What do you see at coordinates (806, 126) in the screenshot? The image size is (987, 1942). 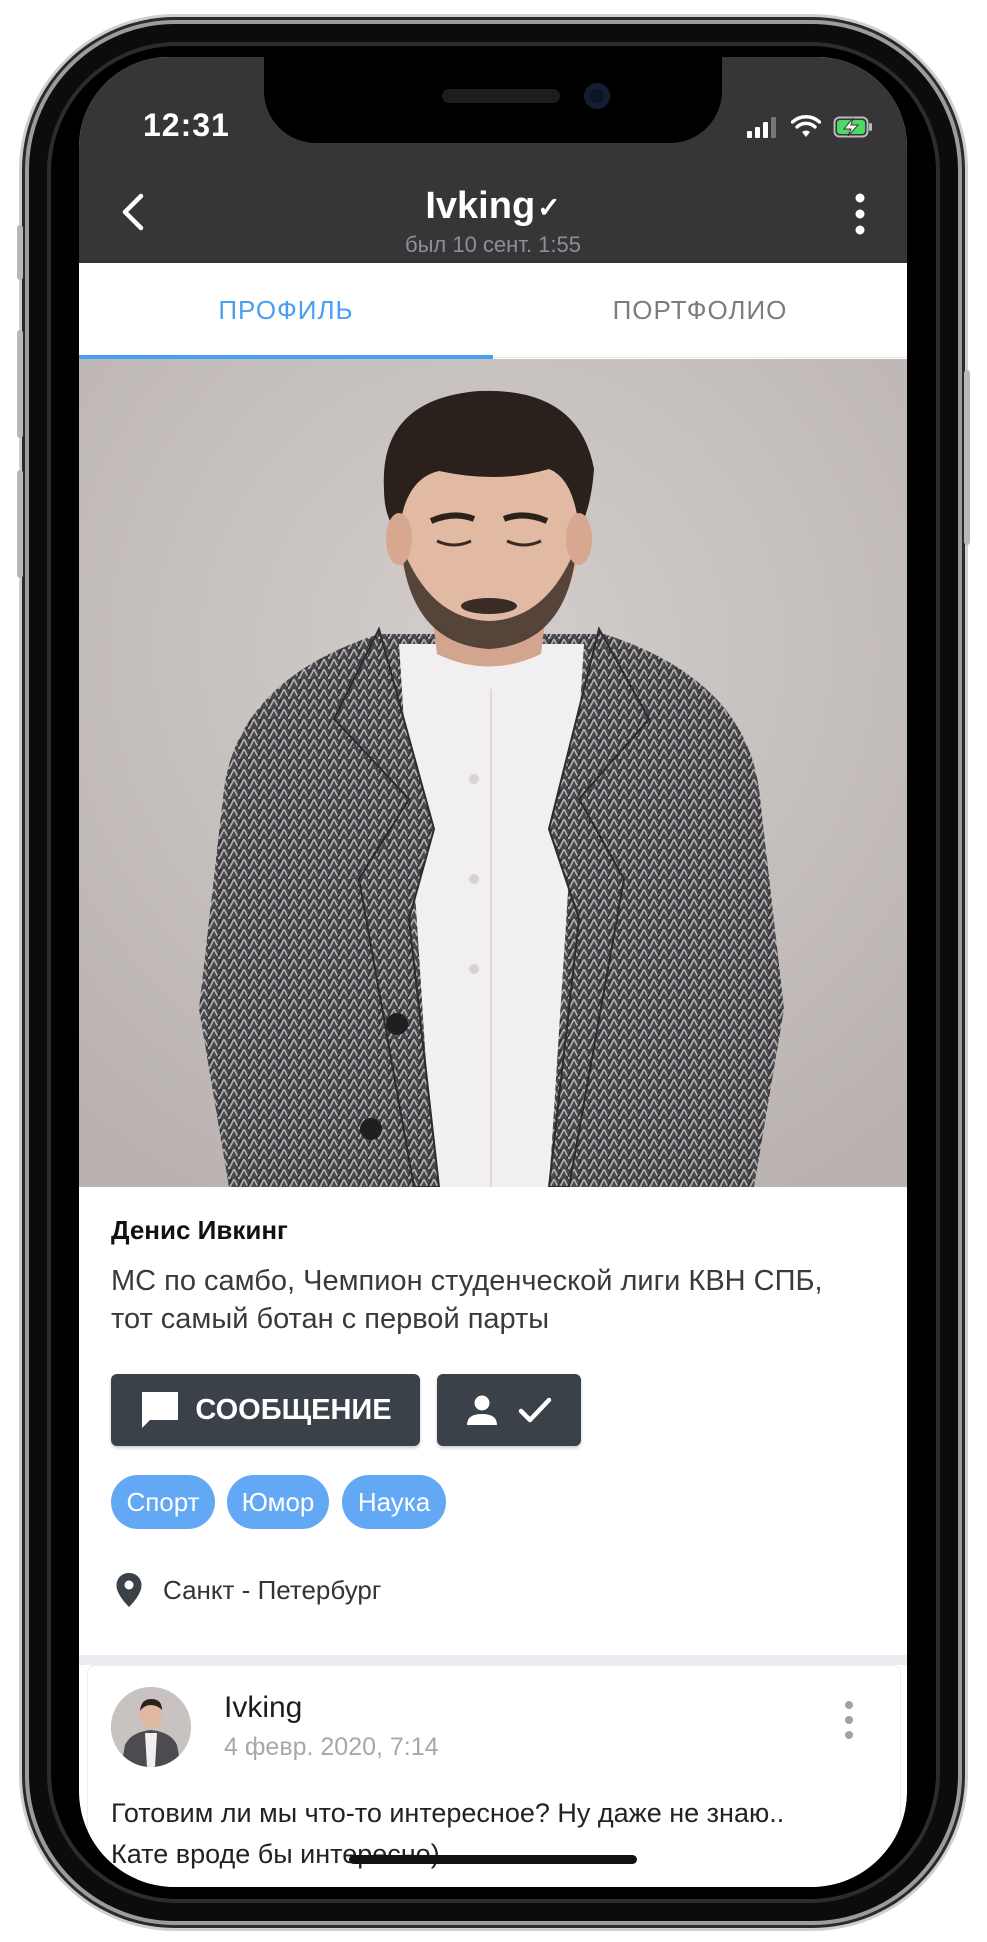 I see `wifi-icon` at bounding box center [806, 126].